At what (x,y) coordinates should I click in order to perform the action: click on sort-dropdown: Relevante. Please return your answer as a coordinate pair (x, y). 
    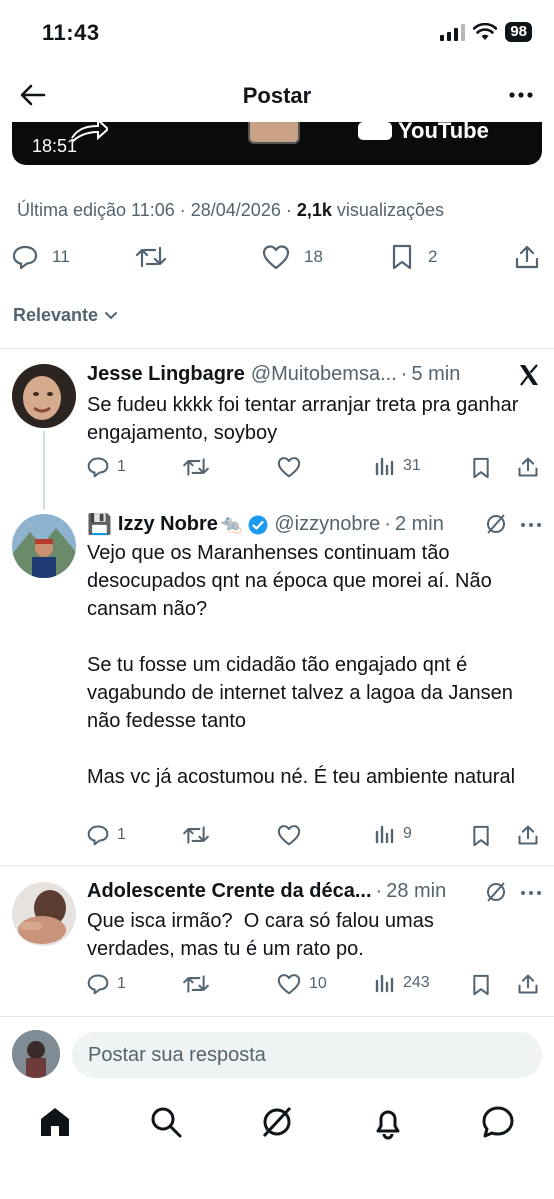
    Looking at the image, I should click on (65, 315).